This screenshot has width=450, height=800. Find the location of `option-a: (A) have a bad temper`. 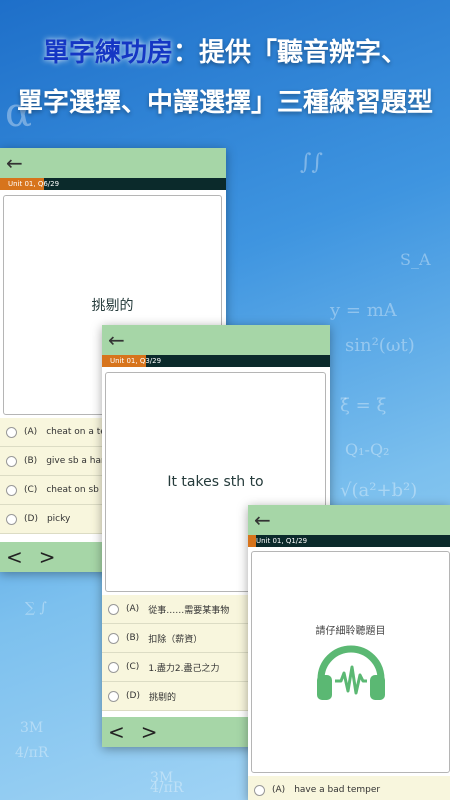

option-a: (A) have a bad temper is located at coordinates (349, 788).